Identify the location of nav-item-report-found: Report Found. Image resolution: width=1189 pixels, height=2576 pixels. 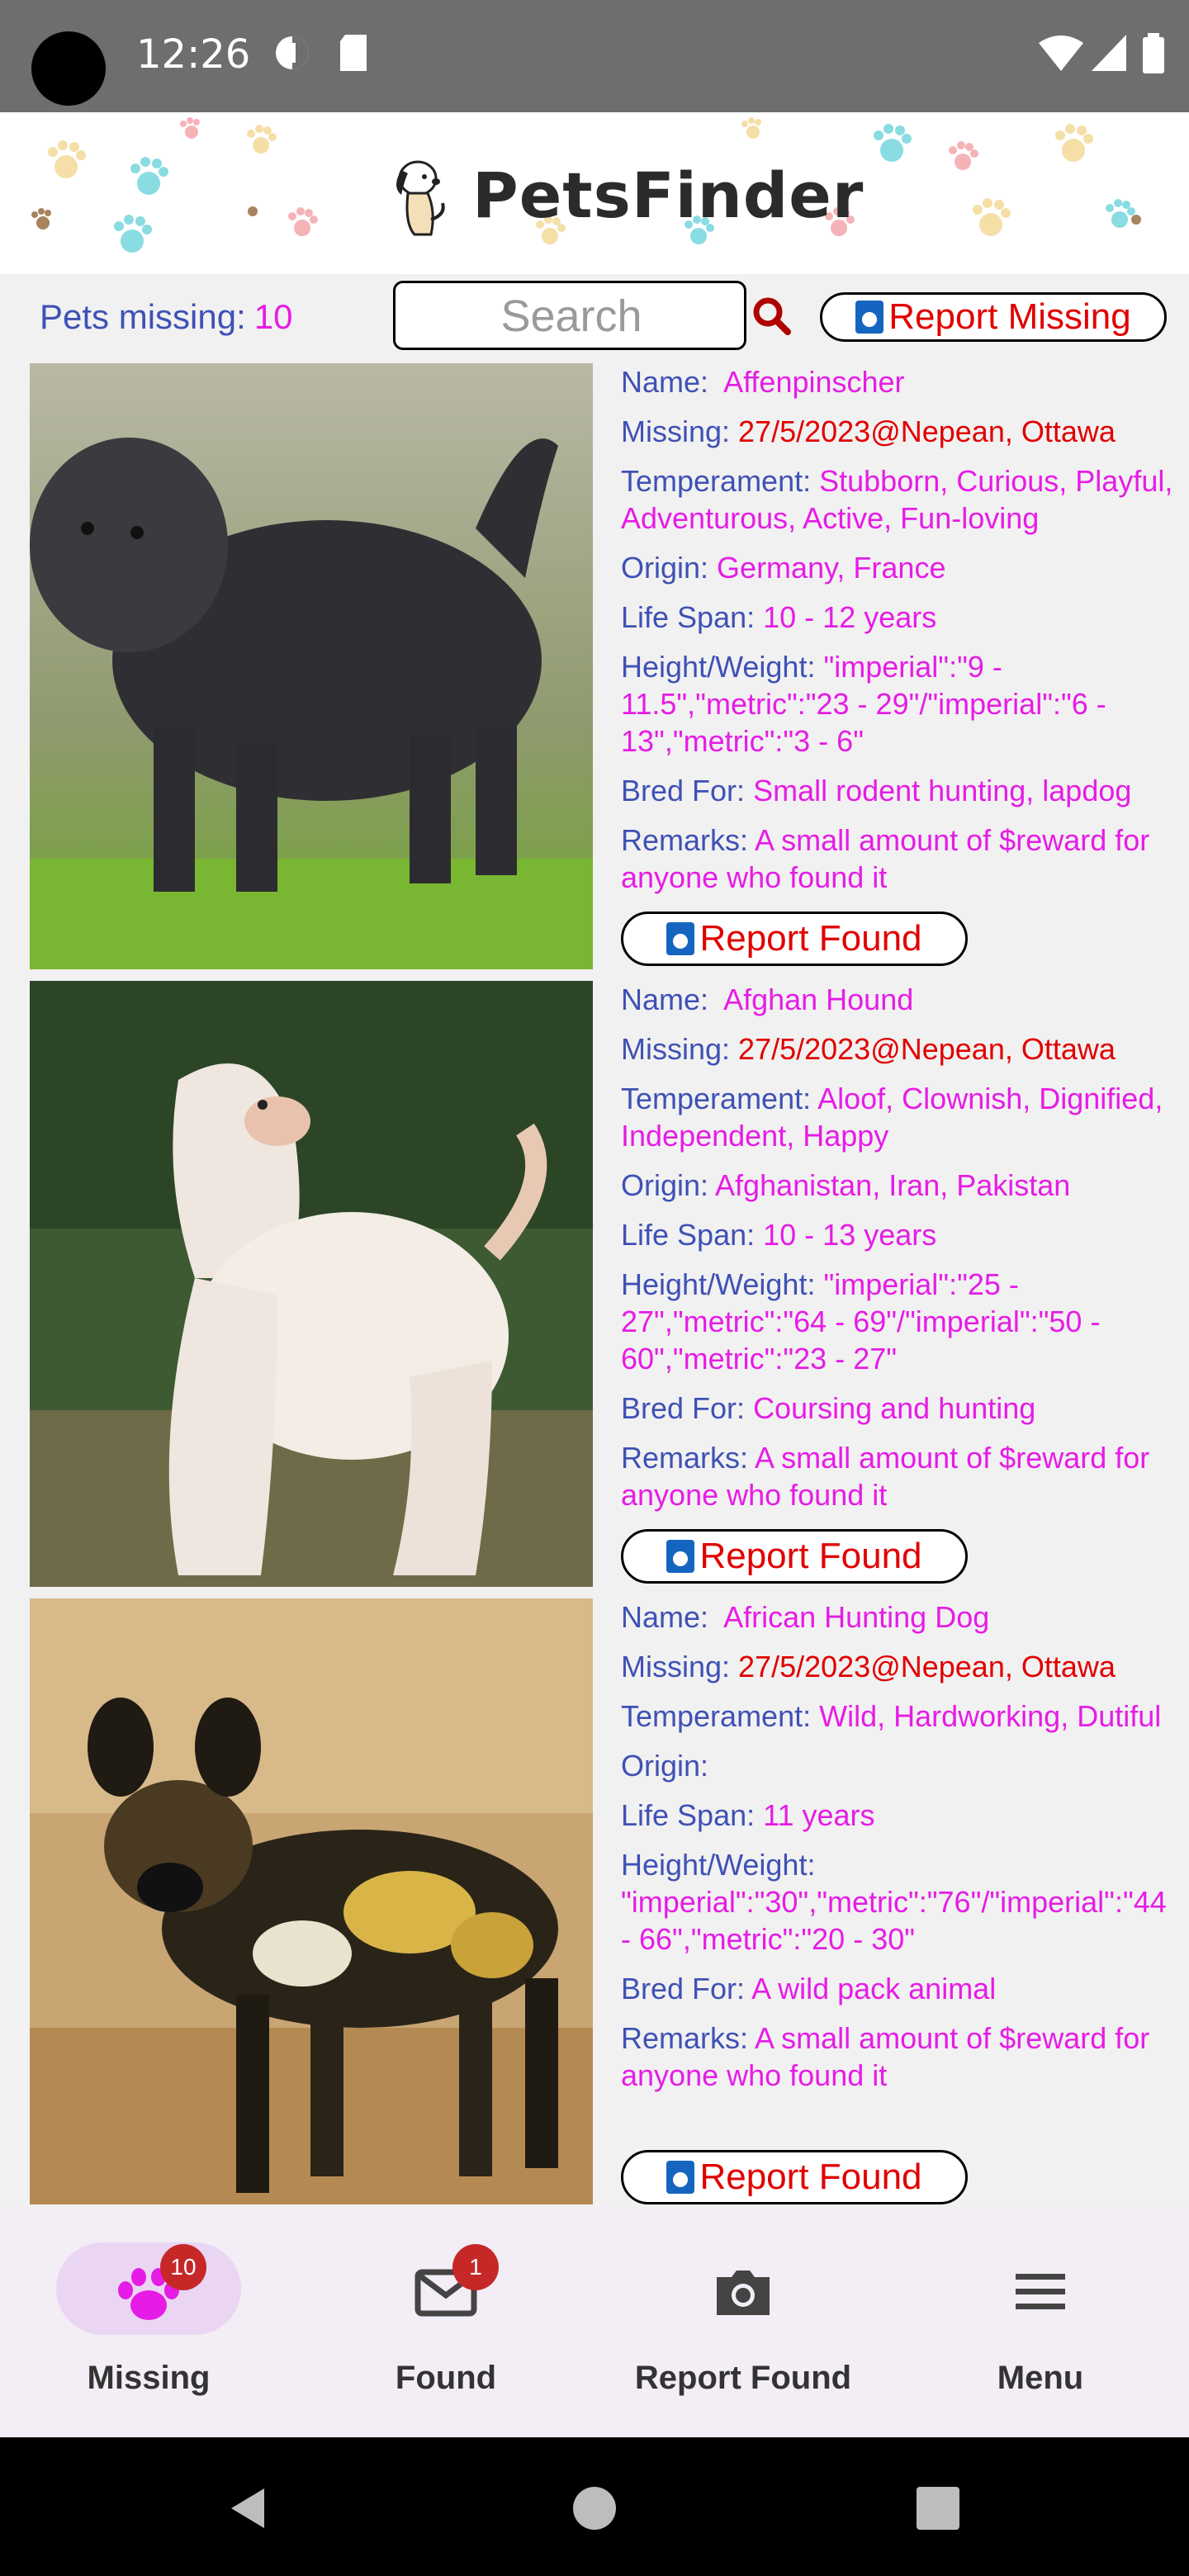
(743, 2321).